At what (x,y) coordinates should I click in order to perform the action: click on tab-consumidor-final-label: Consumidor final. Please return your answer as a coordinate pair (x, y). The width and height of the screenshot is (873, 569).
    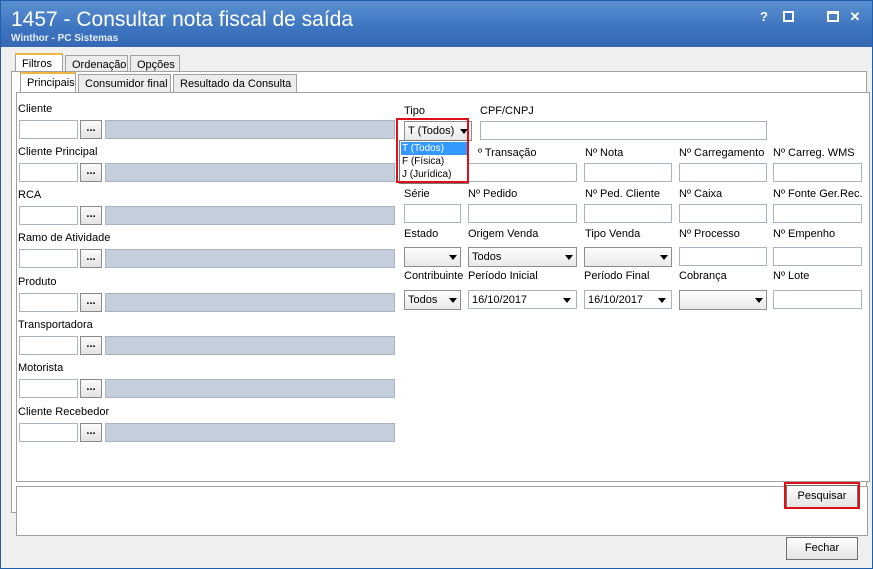
    Looking at the image, I should click on (126, 84).